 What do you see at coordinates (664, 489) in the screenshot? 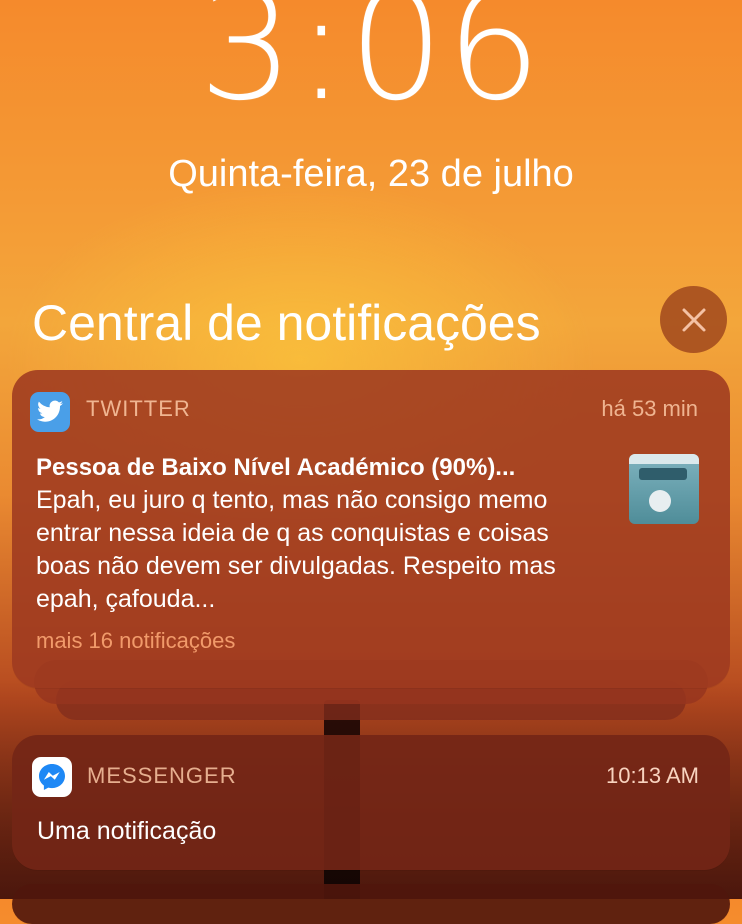
I see `attachment-thumbnail` at bounding box center [664, 489].